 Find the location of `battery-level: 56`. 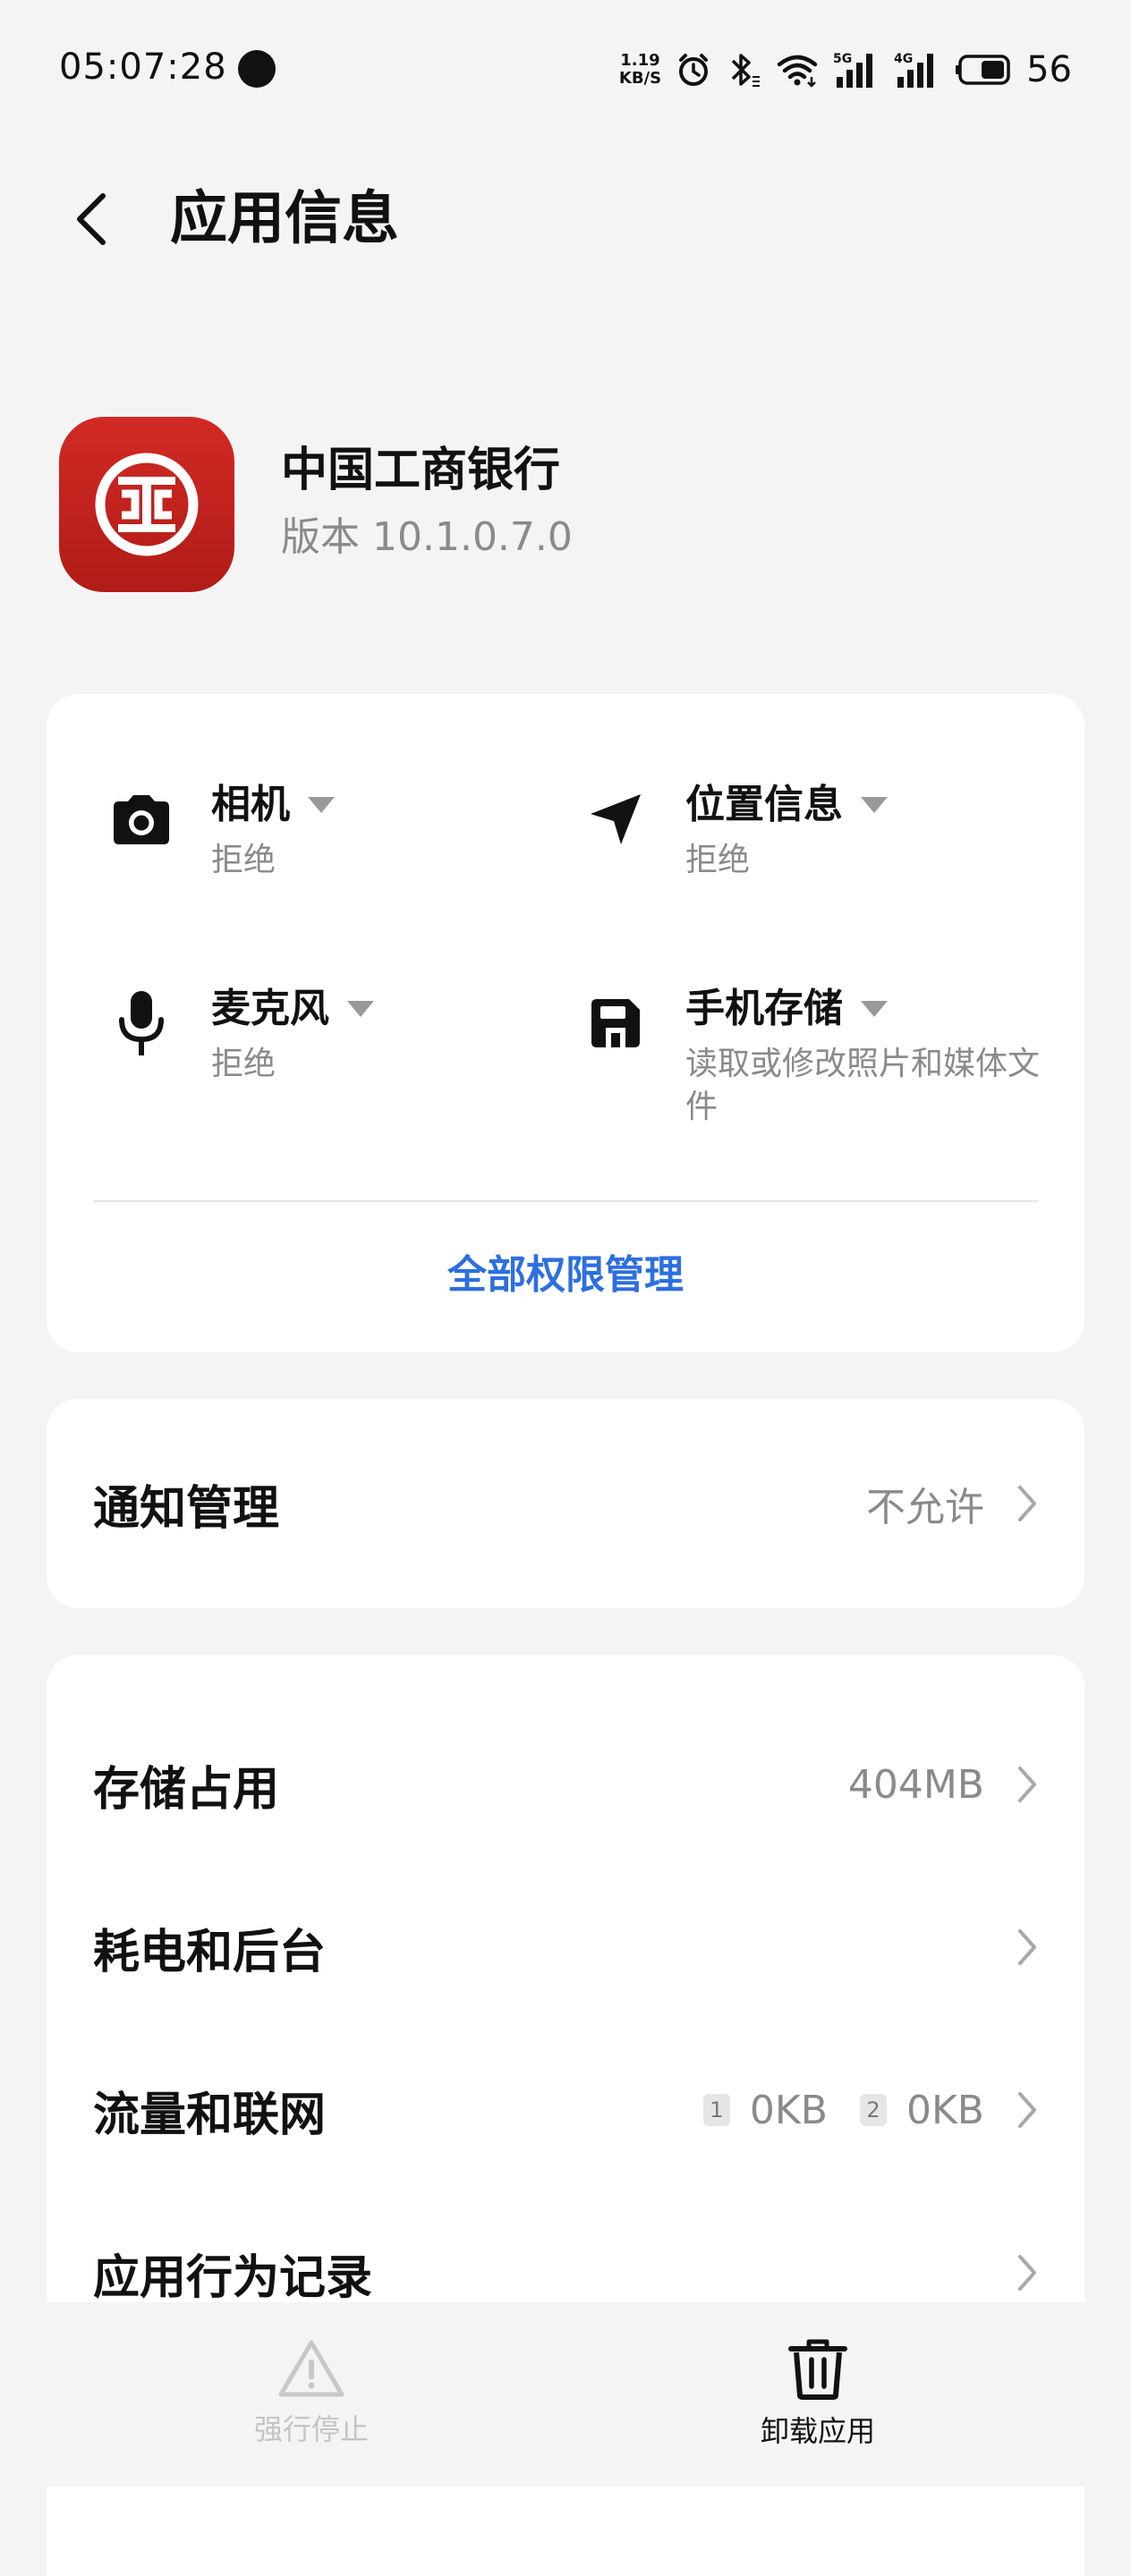

battery-level: 56 is located at coordinates (1049, 69).